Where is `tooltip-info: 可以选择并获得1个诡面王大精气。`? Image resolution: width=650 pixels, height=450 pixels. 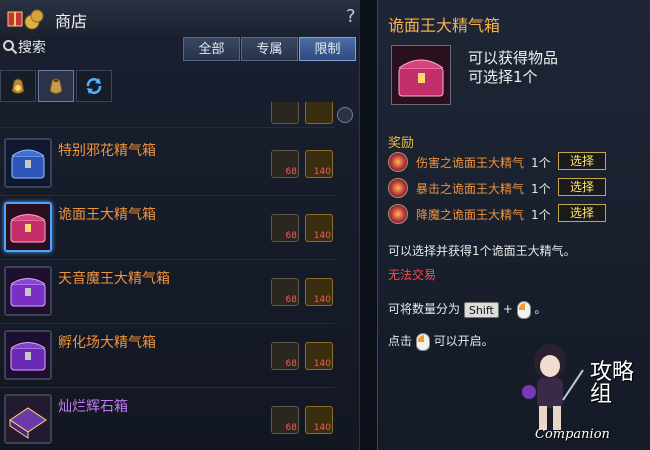 tooltip-info: 可以选择并获得1个诡面王大精气。 is located at coordinates (482, 251).